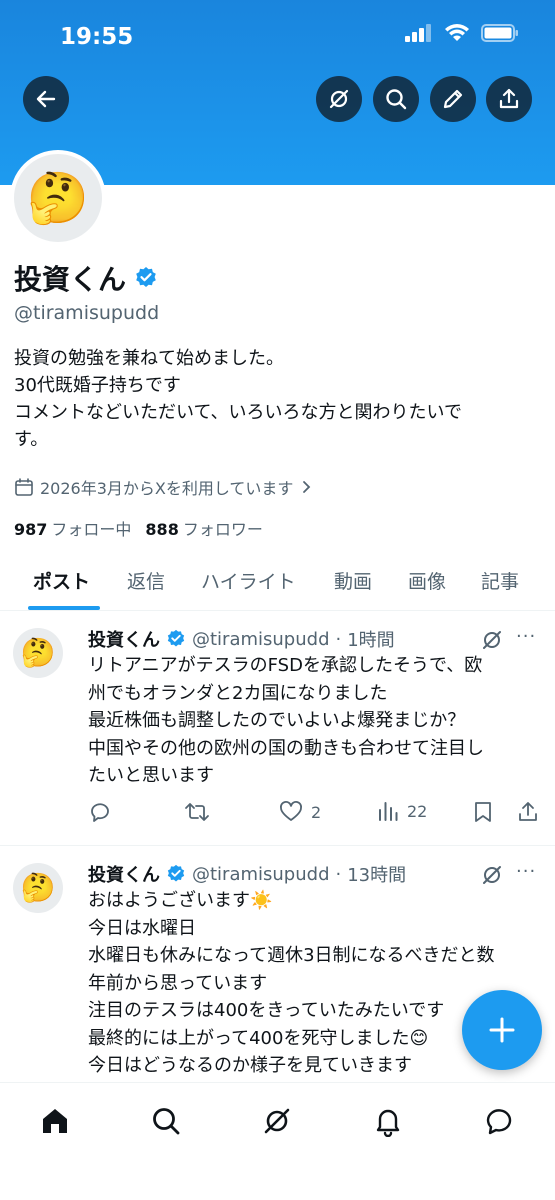 This screenshot has width=555, height=1200. I want to click on post-time: 13時間, so click(376, 874).